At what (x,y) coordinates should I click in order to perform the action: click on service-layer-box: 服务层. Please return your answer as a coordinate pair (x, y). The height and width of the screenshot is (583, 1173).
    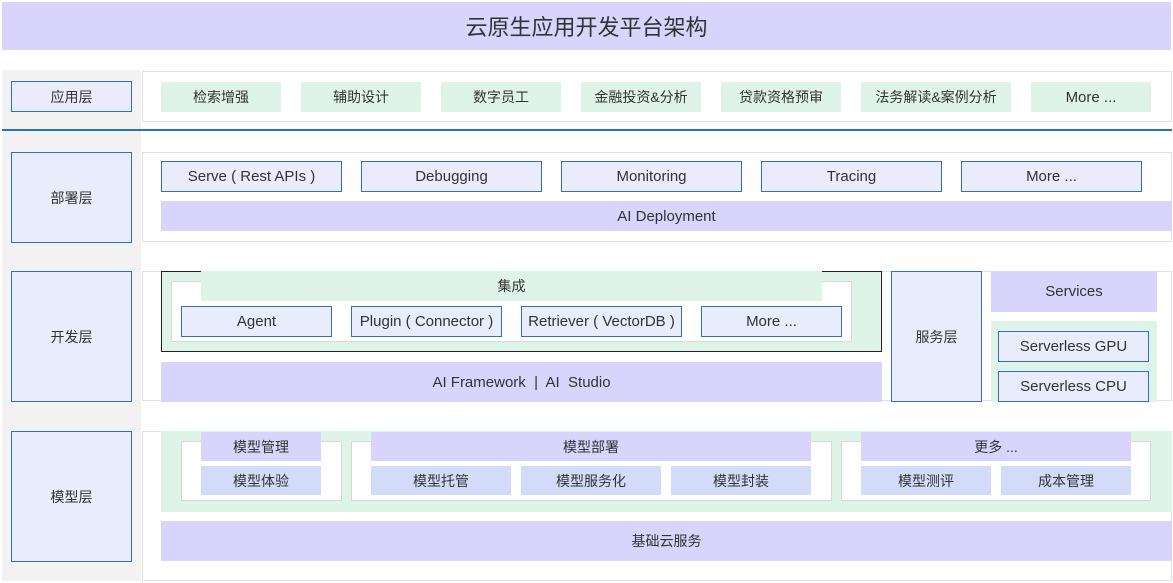
    Looking at the image, I should click on (936, 336).